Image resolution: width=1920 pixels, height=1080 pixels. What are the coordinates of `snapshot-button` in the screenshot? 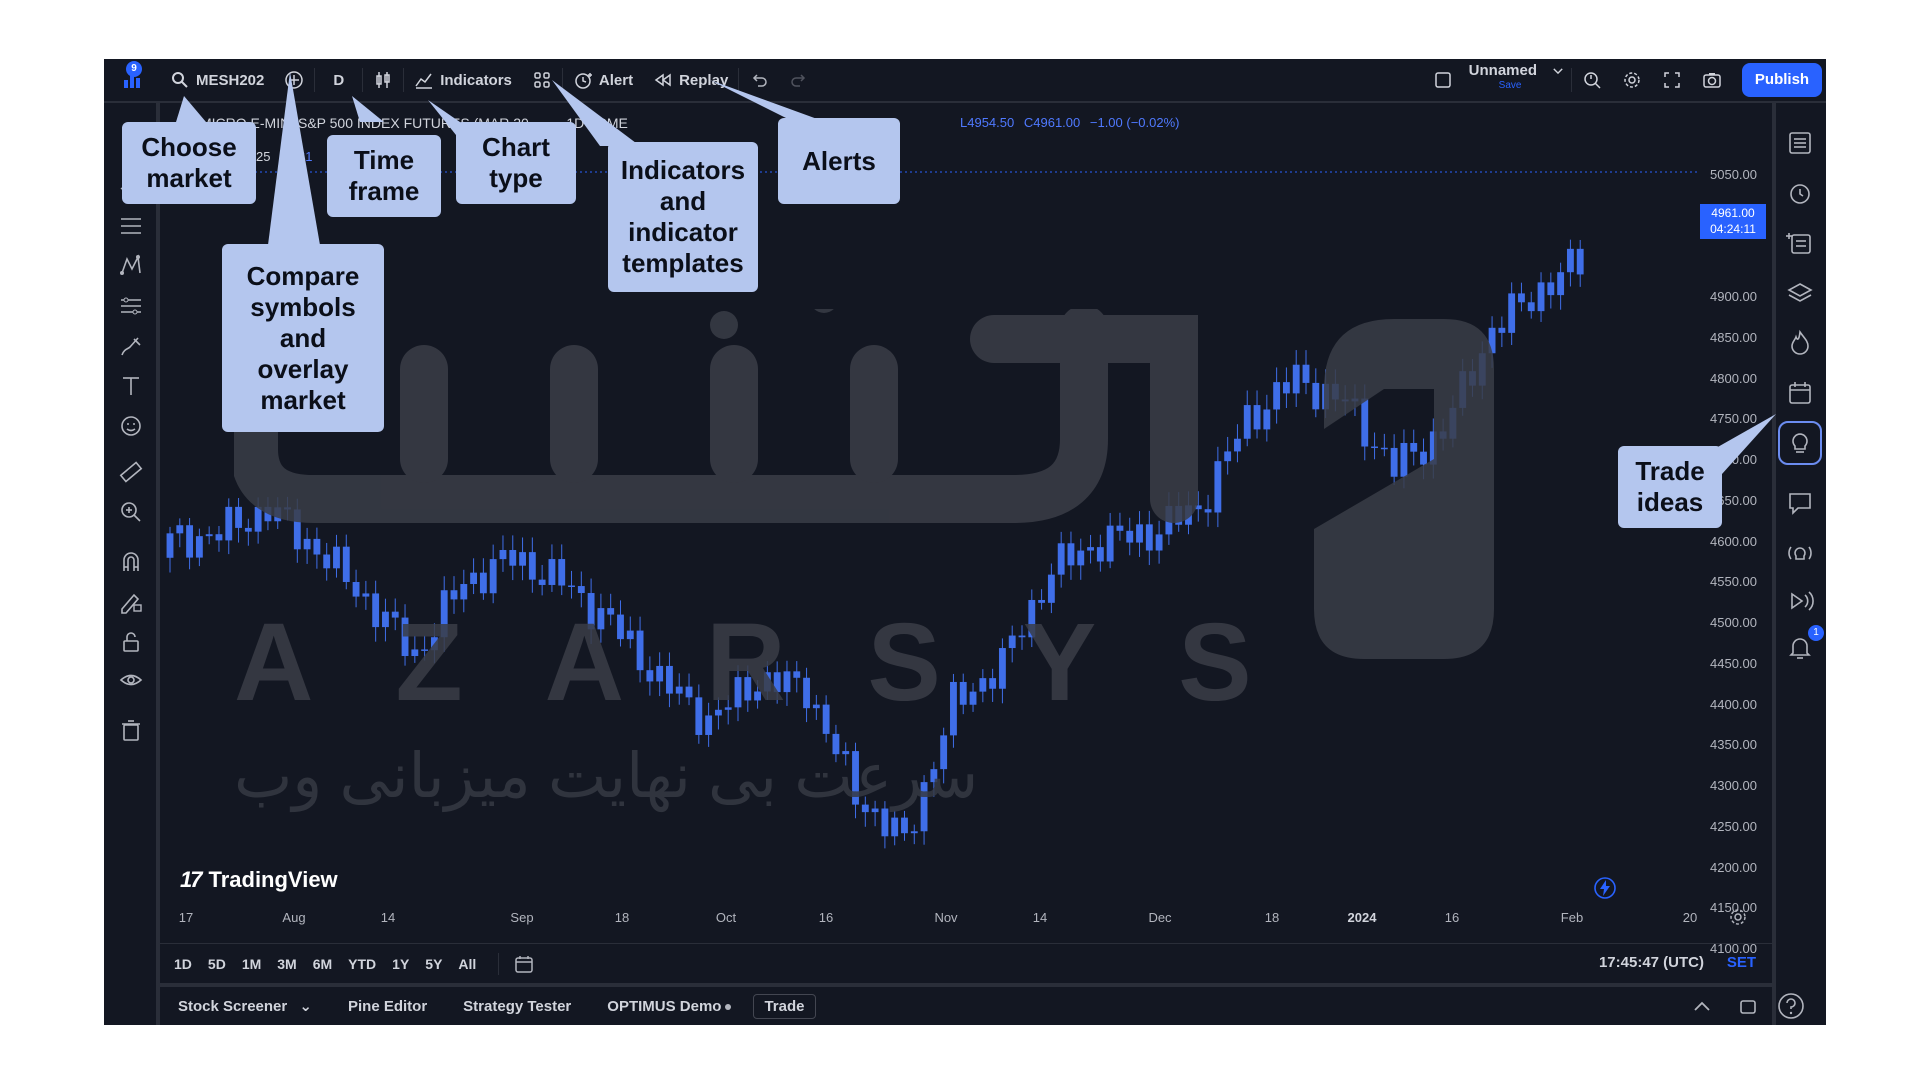 It's located at (1712, 80).